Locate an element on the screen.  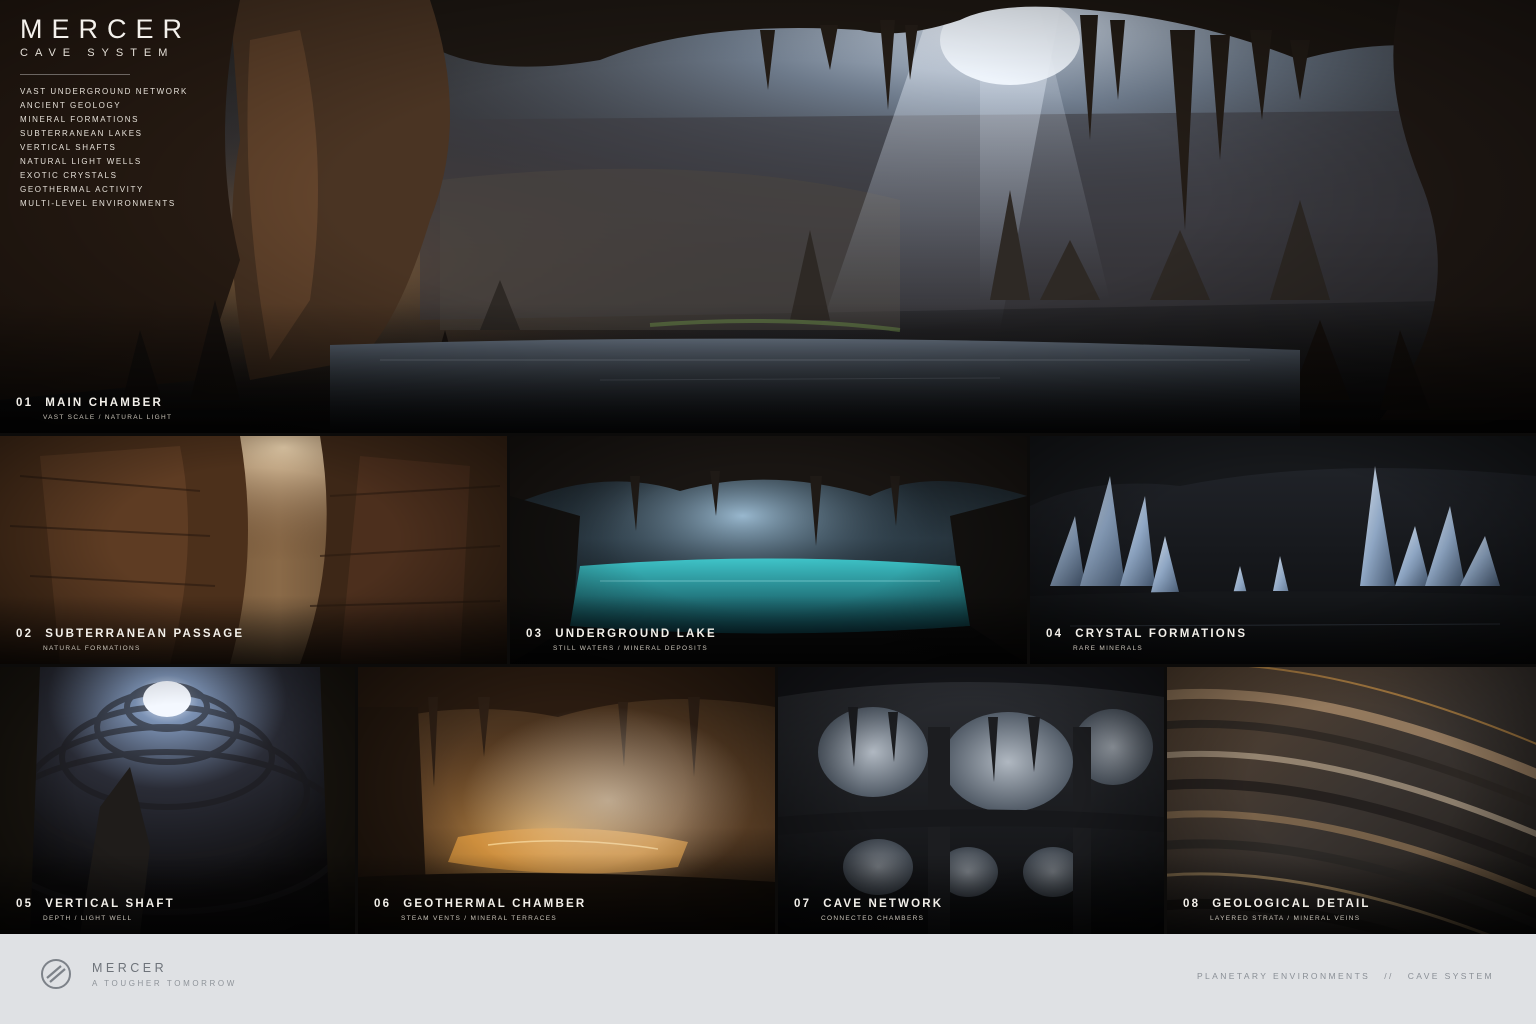
feature-item: NATURAL LIGHT WELLS is located at coordinates (81, 161).